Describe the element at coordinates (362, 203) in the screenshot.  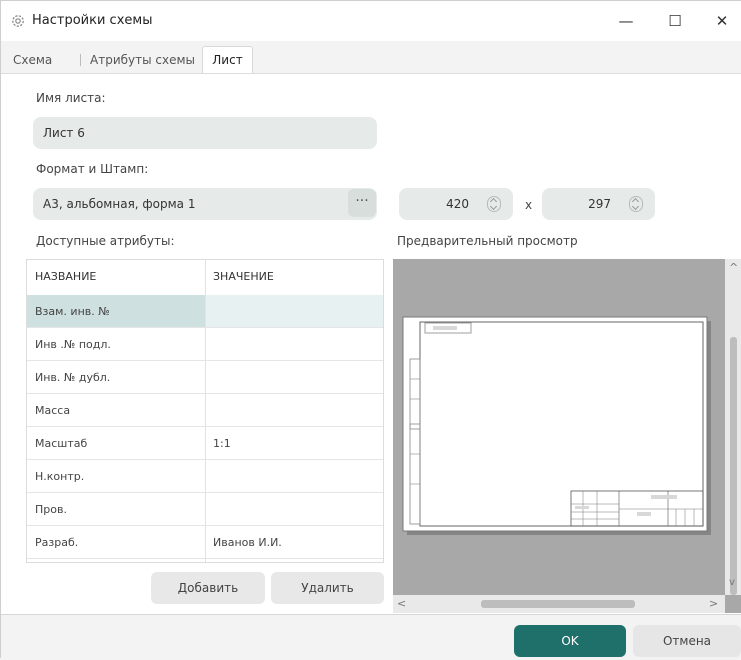
I see `more-icon: ···` at that location.